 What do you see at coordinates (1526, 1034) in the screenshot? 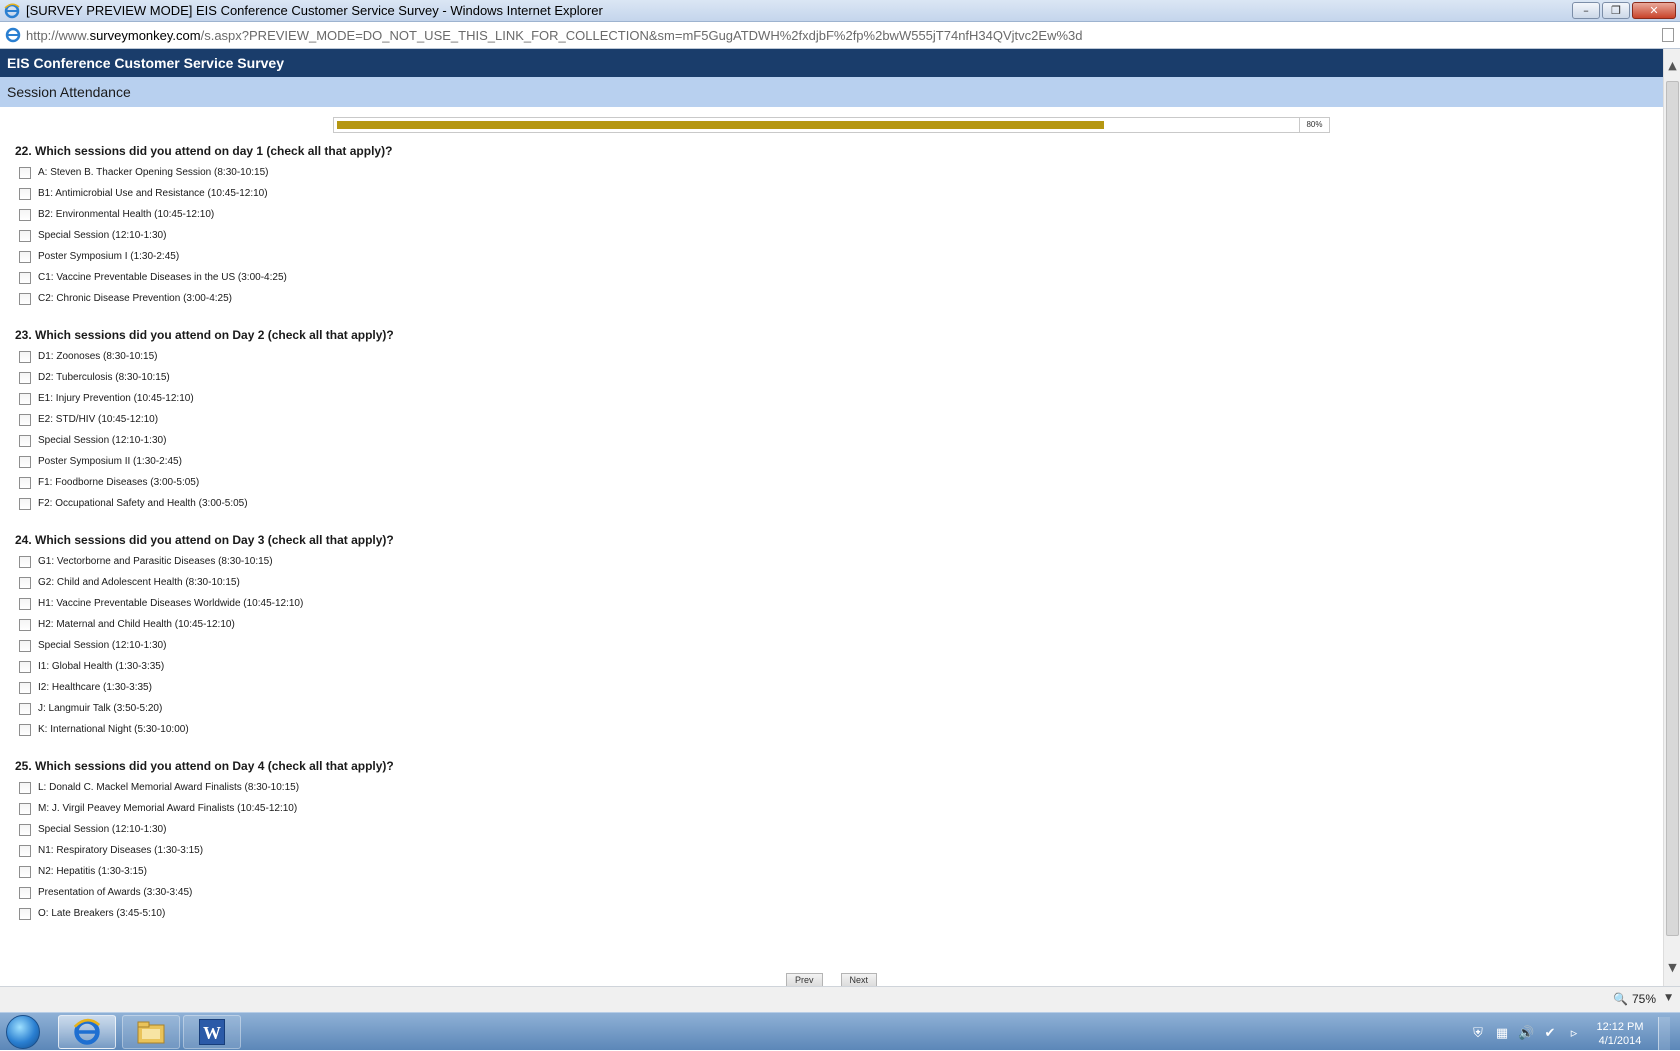
I see `volume-icon: 🔊` at bounding box center [1526, 1034].